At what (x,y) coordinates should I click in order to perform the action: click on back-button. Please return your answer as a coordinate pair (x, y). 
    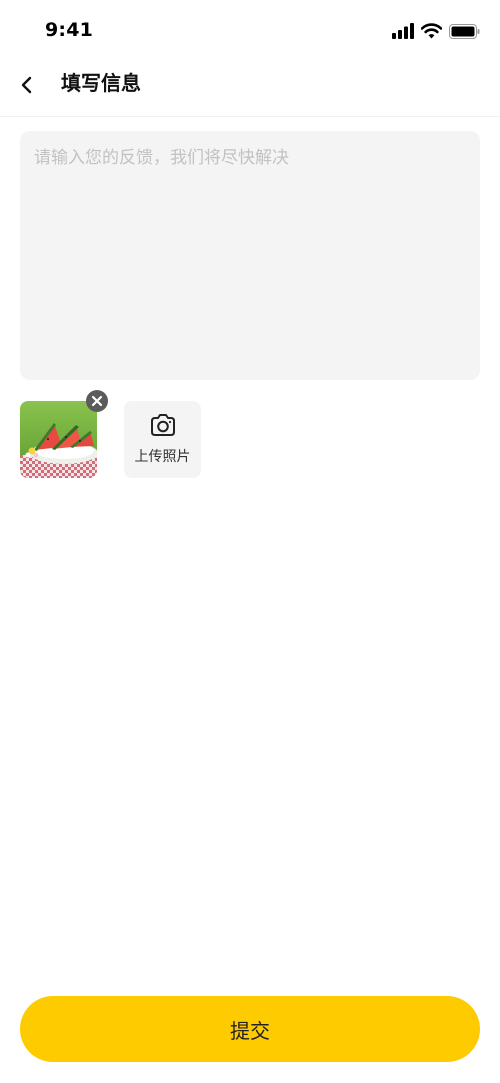
    Looking at the image, I should click on (27, 85).